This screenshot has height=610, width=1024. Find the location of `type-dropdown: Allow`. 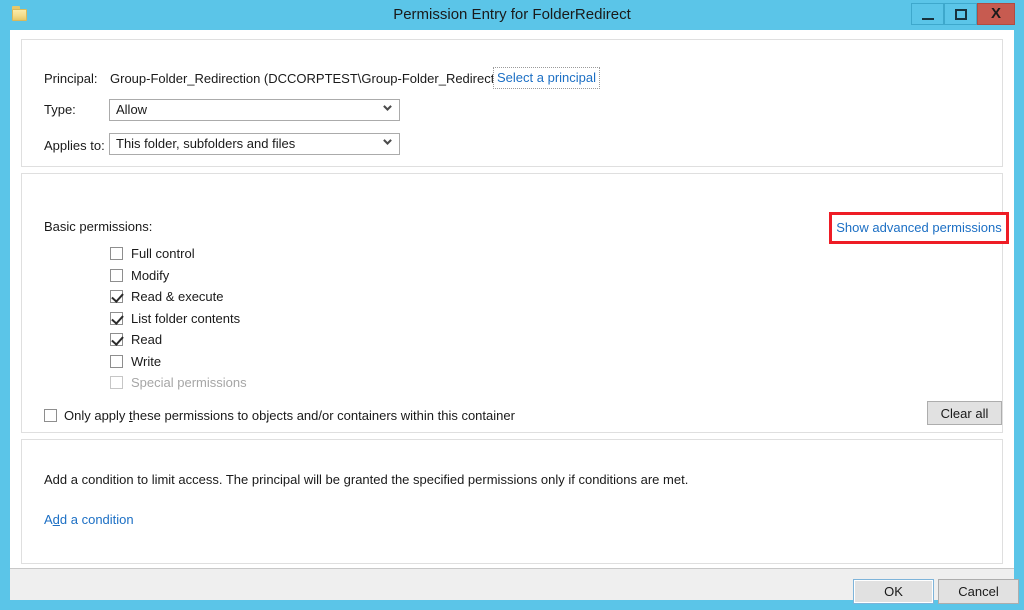

type-dropdown: Allow is located at coordinates (254, 110).